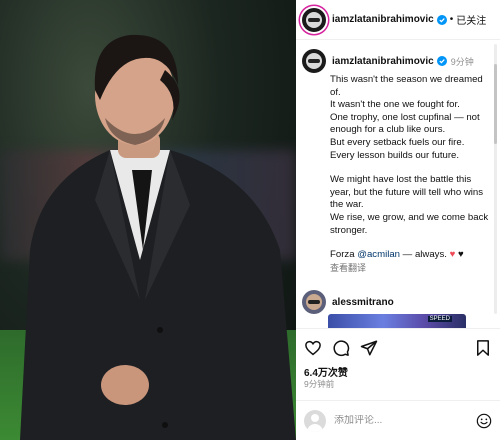  I want to click on comment-media-thumbnail, so click(397, 321).